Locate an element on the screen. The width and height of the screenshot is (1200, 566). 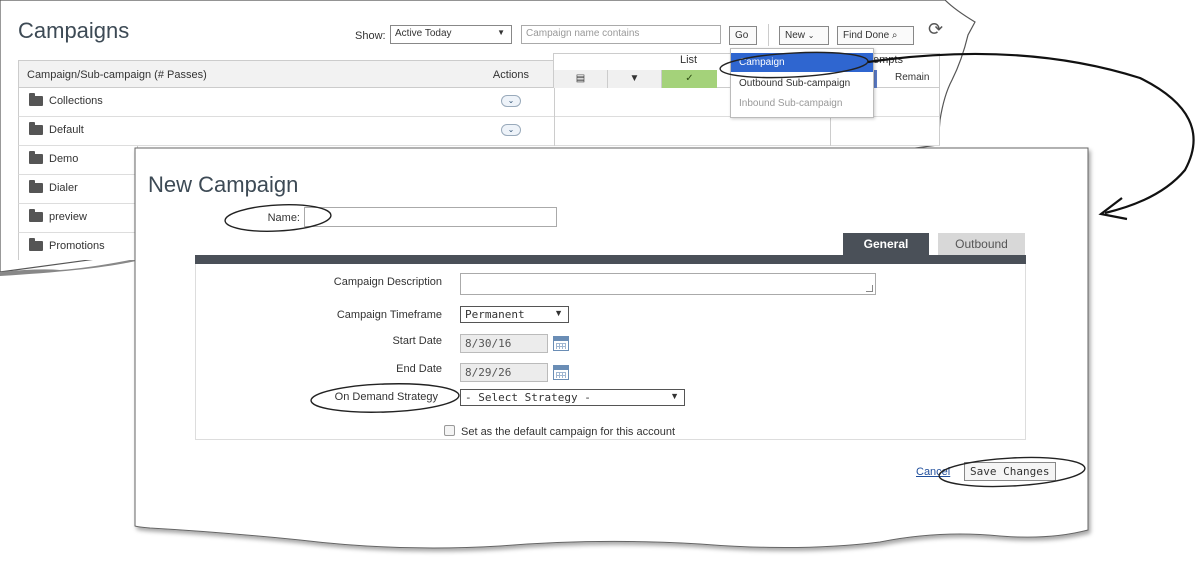
cancel-link: Cancel is located at coordinates (933, 472).